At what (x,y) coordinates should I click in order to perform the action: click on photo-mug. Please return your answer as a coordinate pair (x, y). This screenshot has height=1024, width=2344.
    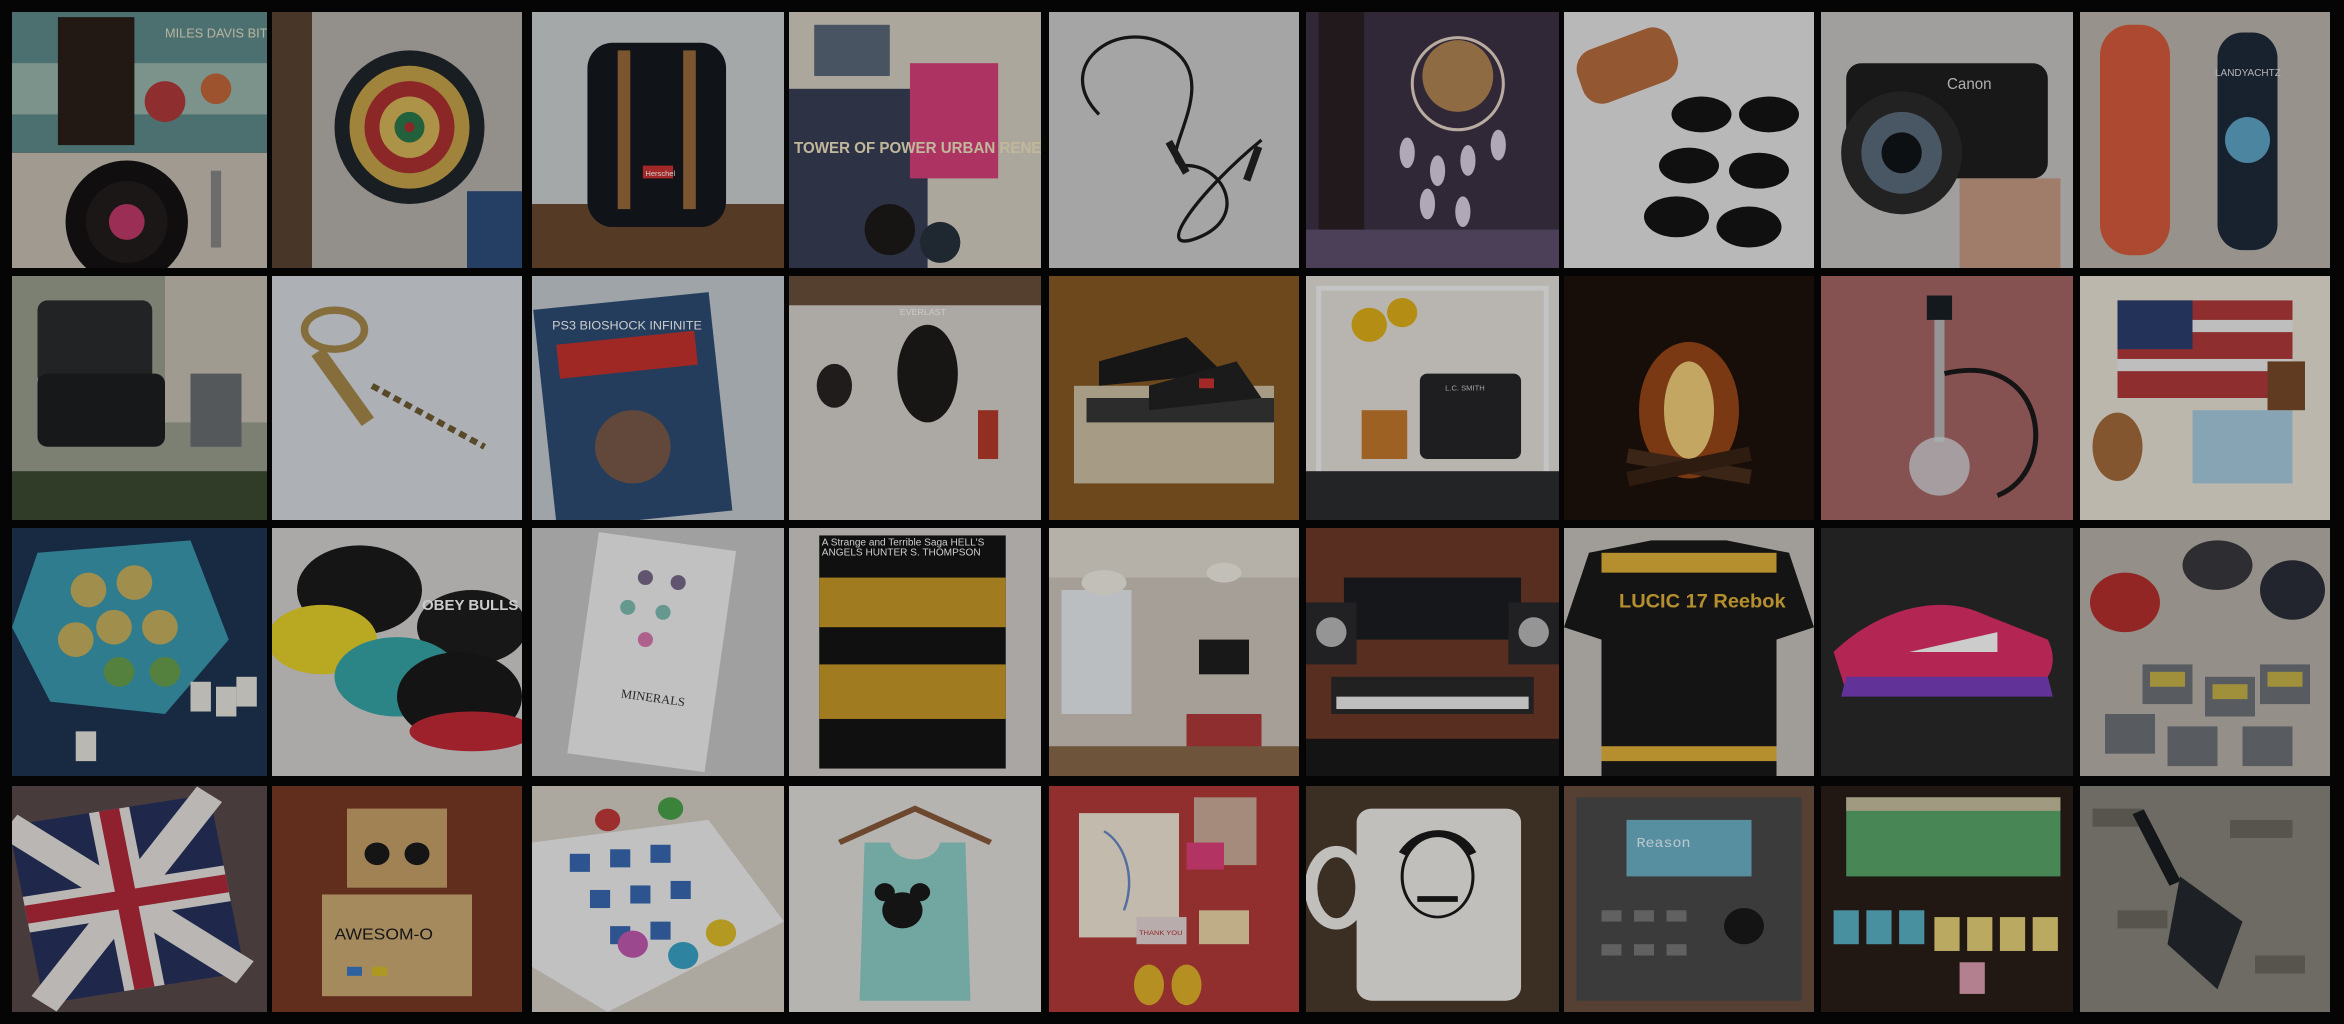
    Looking at the image, I should click on (1432, 899).